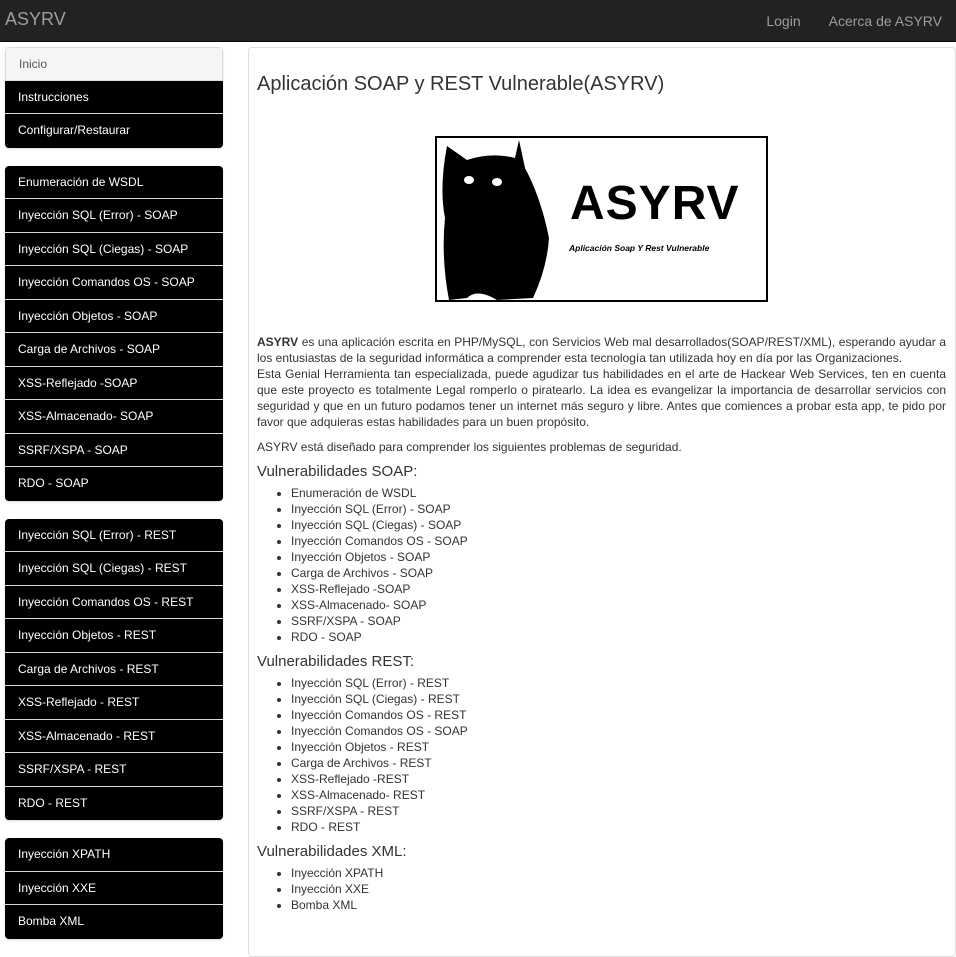 The width and height of the screenshot is (956, 957). What do you see at coordinates (618, 637) in the screenshot?
I see `list-item: RDO - SOAP` at bounding box center [618, 637].